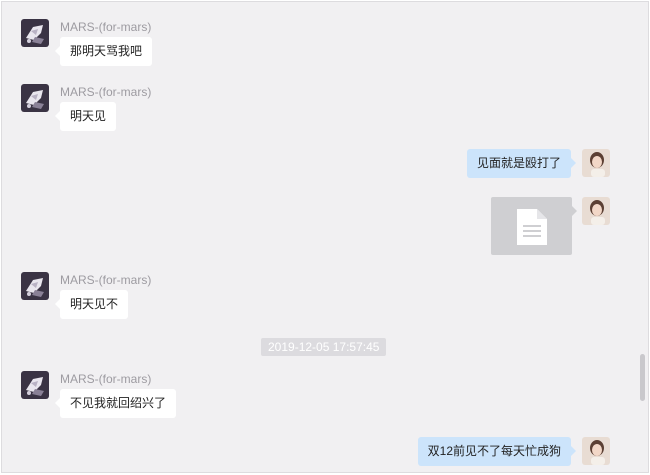 This screenshot has height=475, width=650. I want to click on message-bubble-outgoing: 双12前见不了每天忙成狗, so click(496, 451).